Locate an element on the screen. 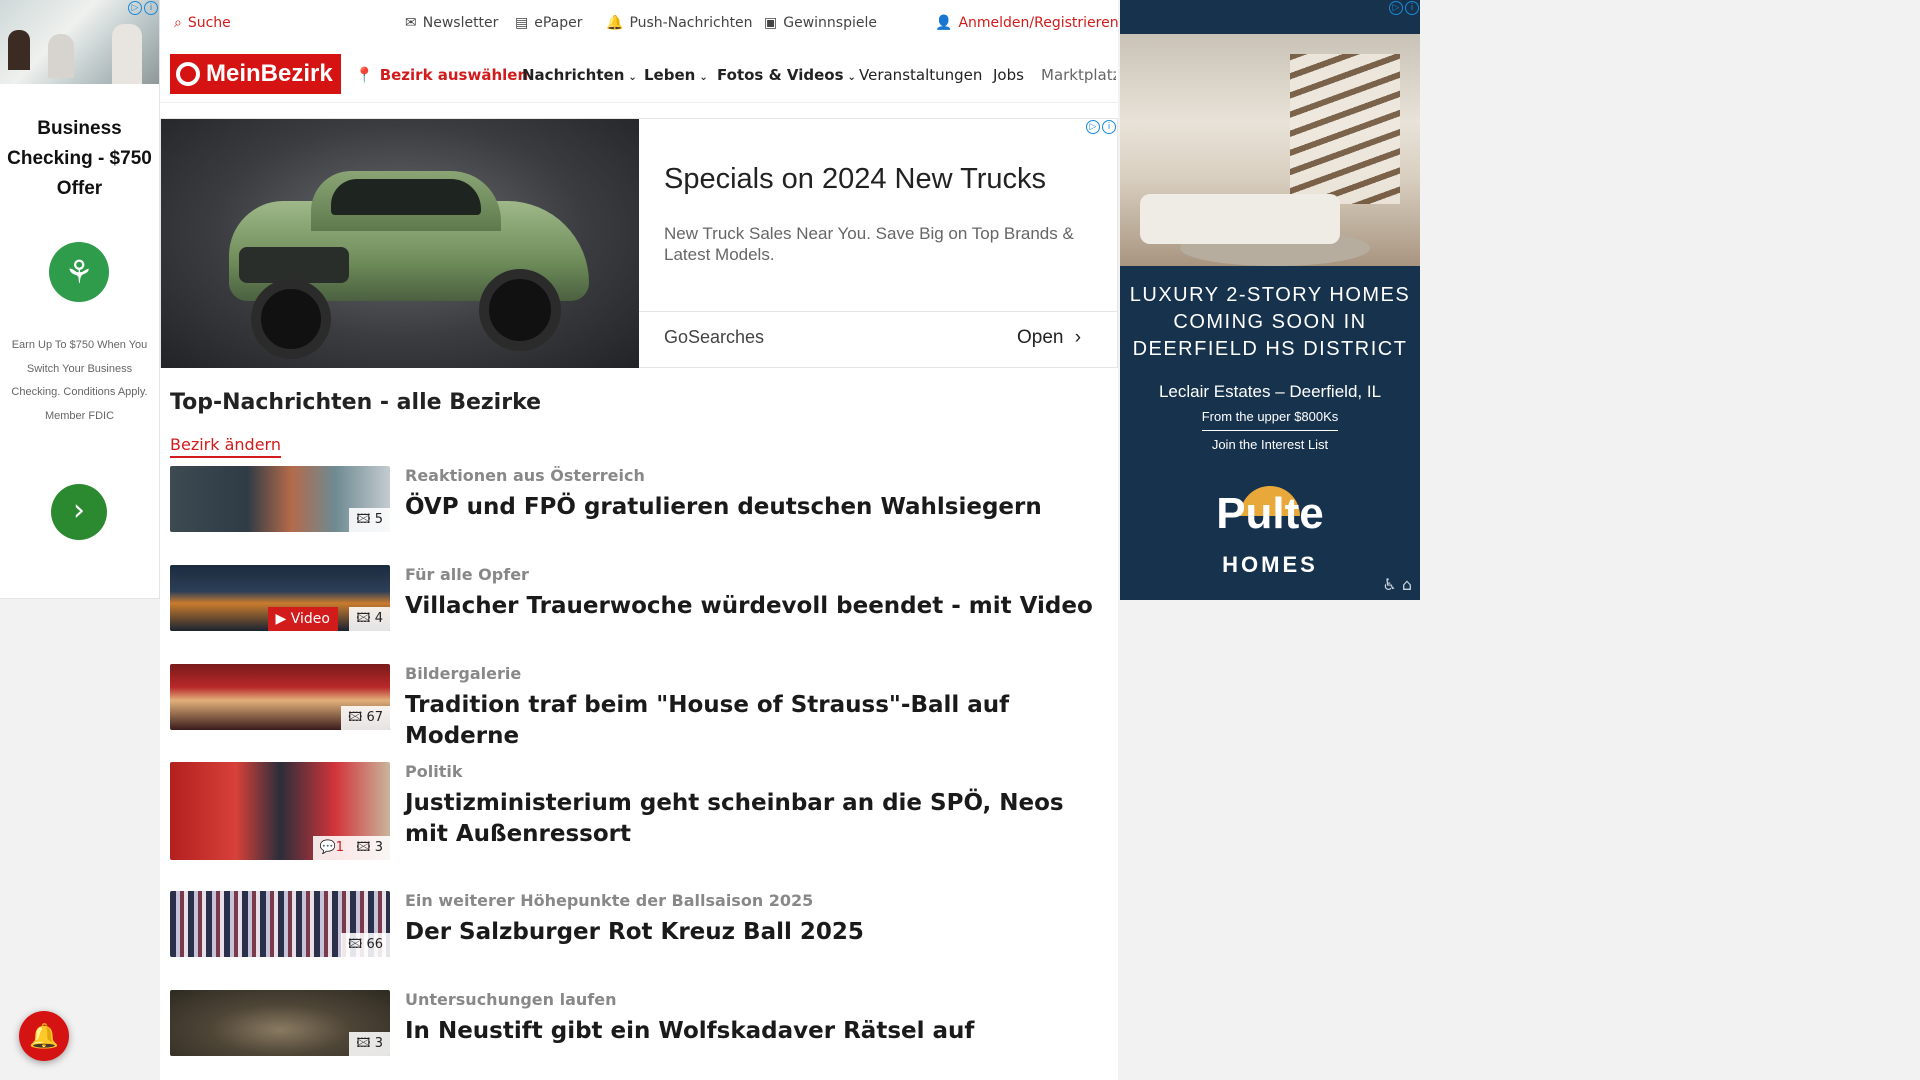 This screenshot has height=1080, width=1920. photo-count-badge: 🖾 5 is located at coordinates (369, 520).